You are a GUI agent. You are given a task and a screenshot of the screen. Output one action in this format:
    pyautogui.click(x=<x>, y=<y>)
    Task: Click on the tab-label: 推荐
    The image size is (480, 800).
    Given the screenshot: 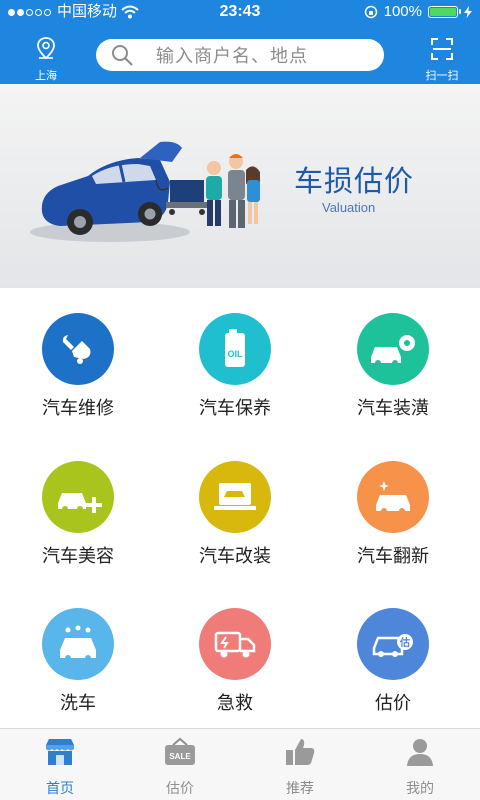 What is the action you would take?
    pyautogui.click(x=300, y=788)
    